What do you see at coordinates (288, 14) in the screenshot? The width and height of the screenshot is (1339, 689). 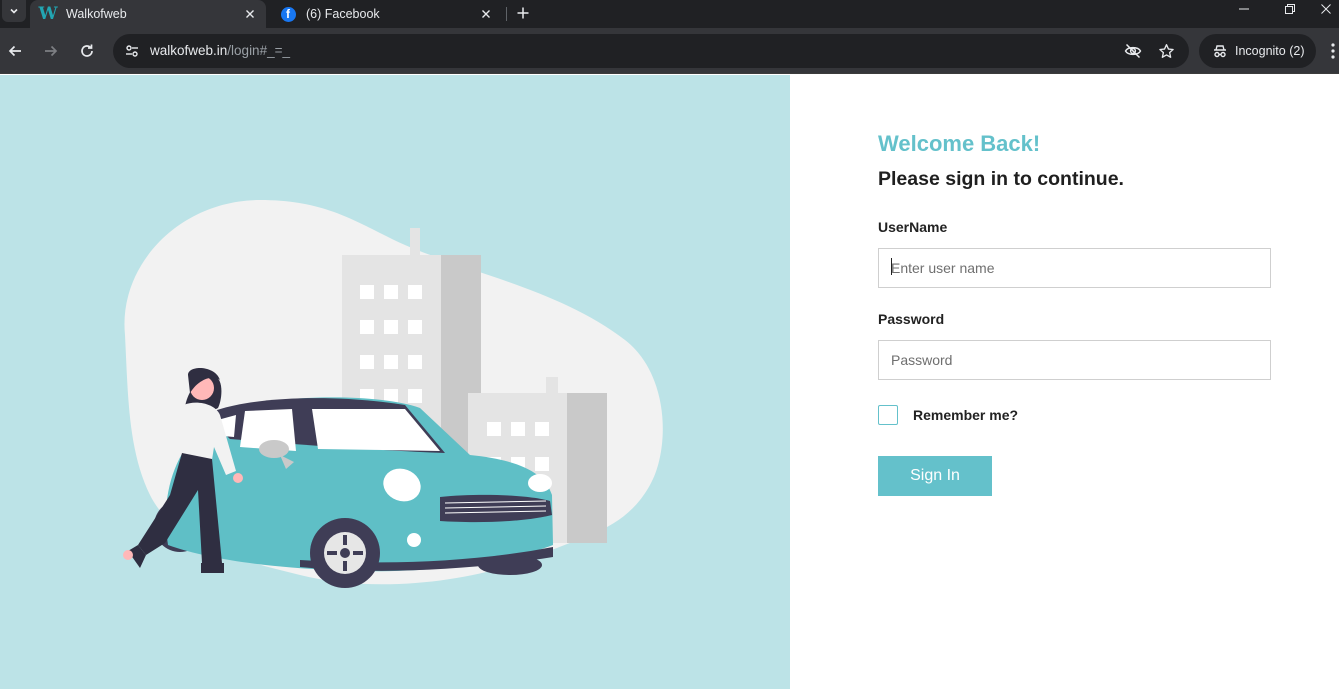 I see `facebook-icon: f` at bounding box center [288, 14].